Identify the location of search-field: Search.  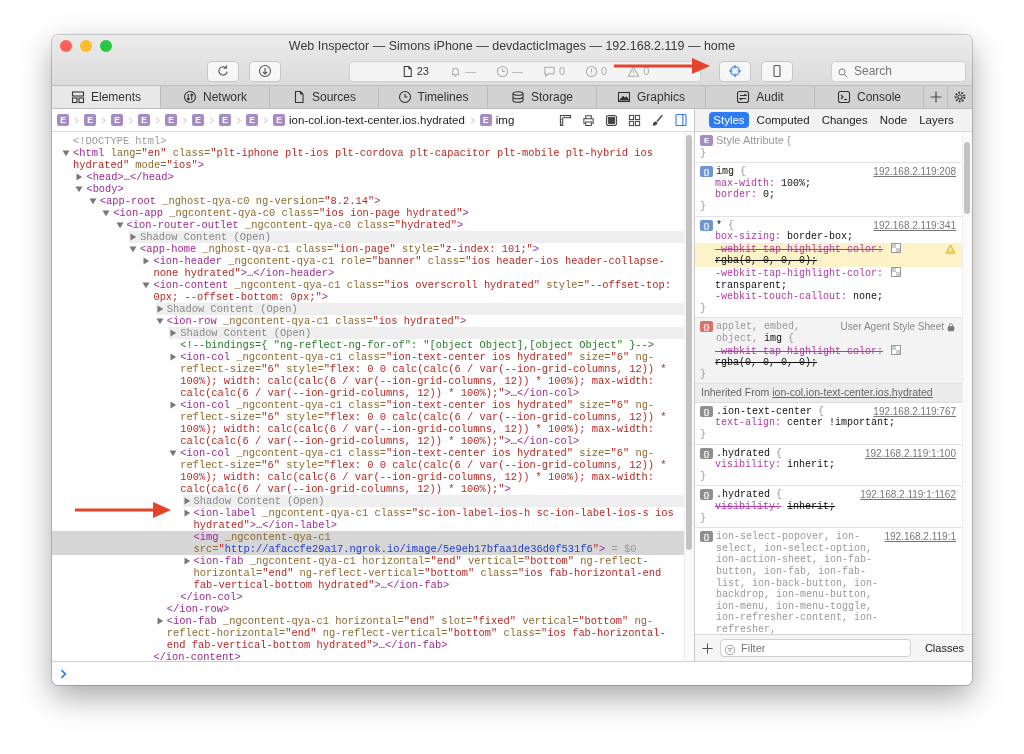
(898, 71).